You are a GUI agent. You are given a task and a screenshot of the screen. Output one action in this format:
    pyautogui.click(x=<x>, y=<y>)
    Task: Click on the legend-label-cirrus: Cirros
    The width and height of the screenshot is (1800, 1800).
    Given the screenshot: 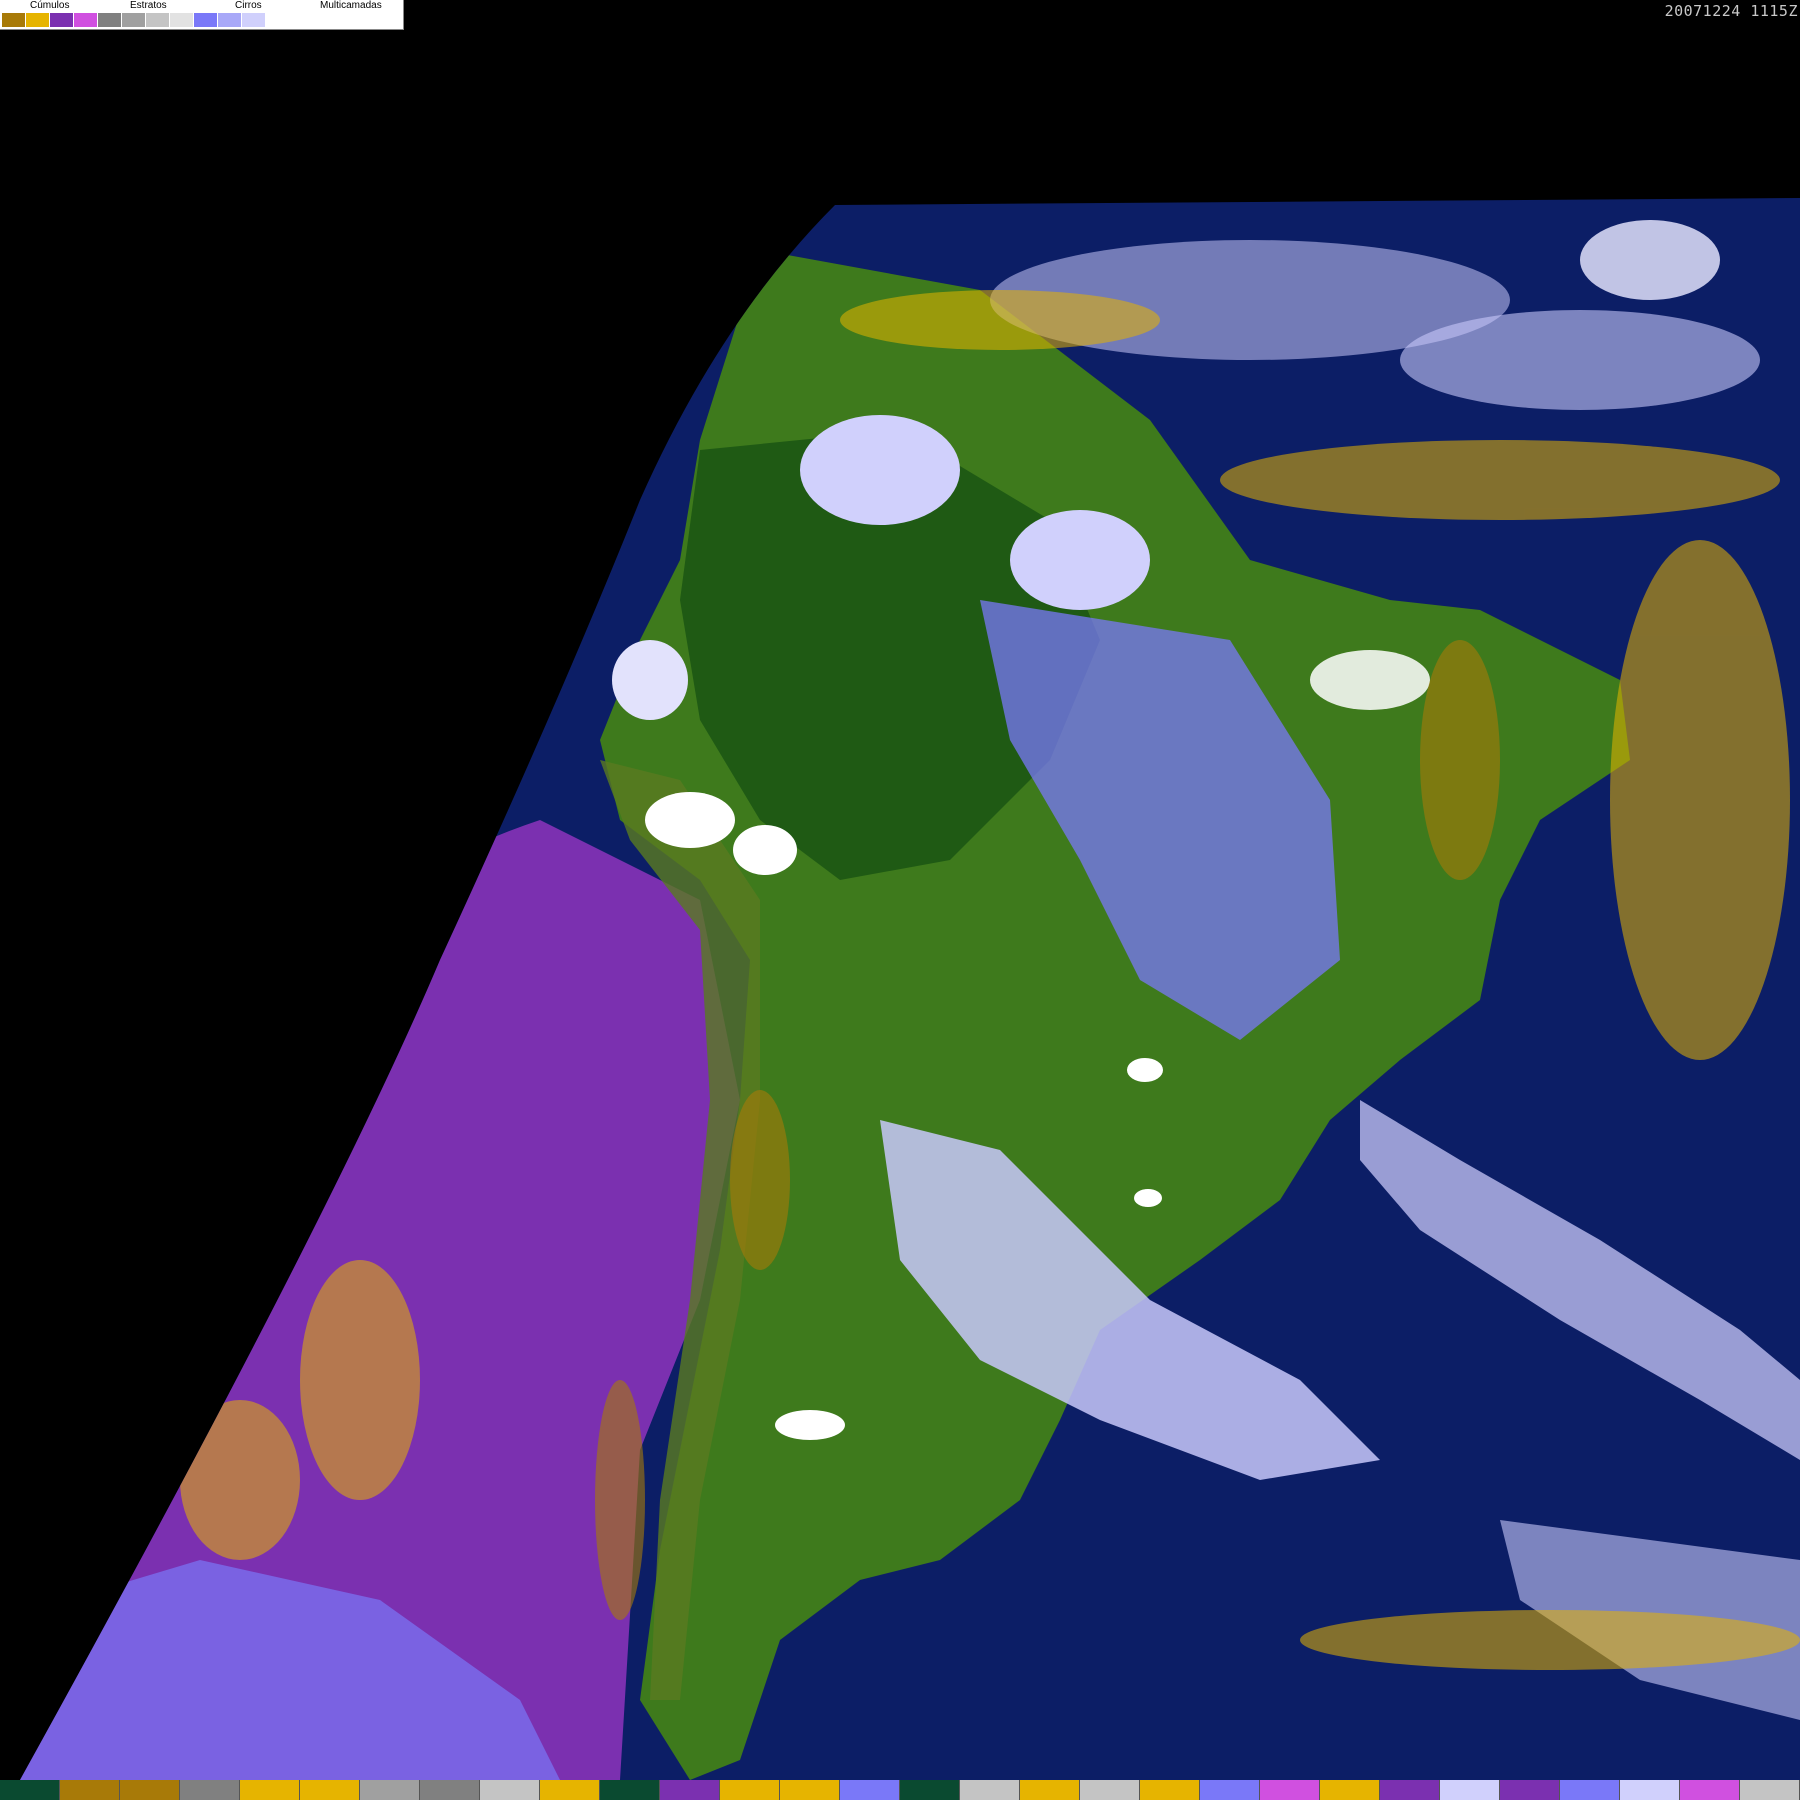 What is the action you would take?
    pyautogui.click(x=248, y=5)
    